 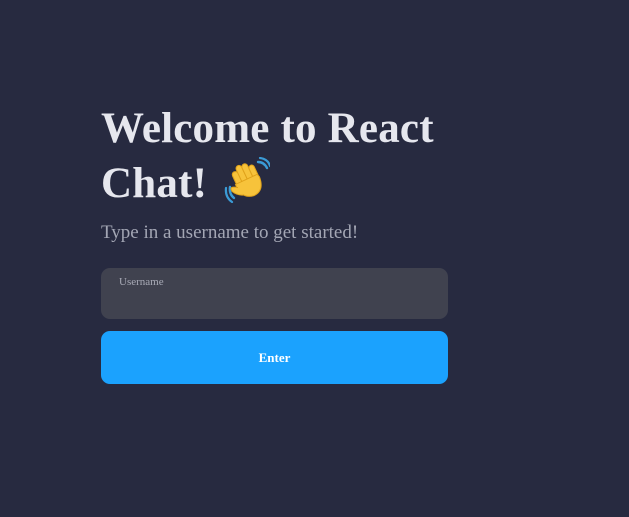 What do you see at coordinates (230, 232) in the screenshot?
I see `subtitle: Type in a username to get started!` at bounding box center [230, 232].